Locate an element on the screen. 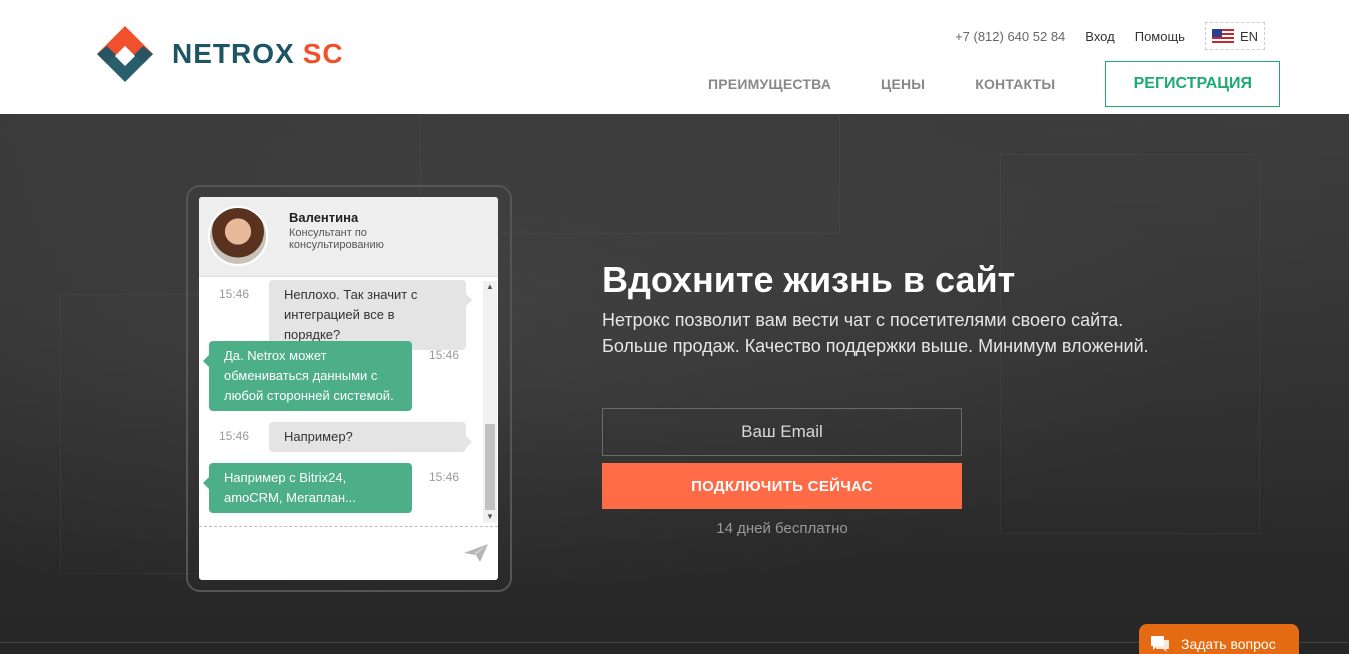 Image resolution: width=1349 pixels, height=654 pixels. agent-role: Консультант по консультированию is located at coordinates (336, 239).